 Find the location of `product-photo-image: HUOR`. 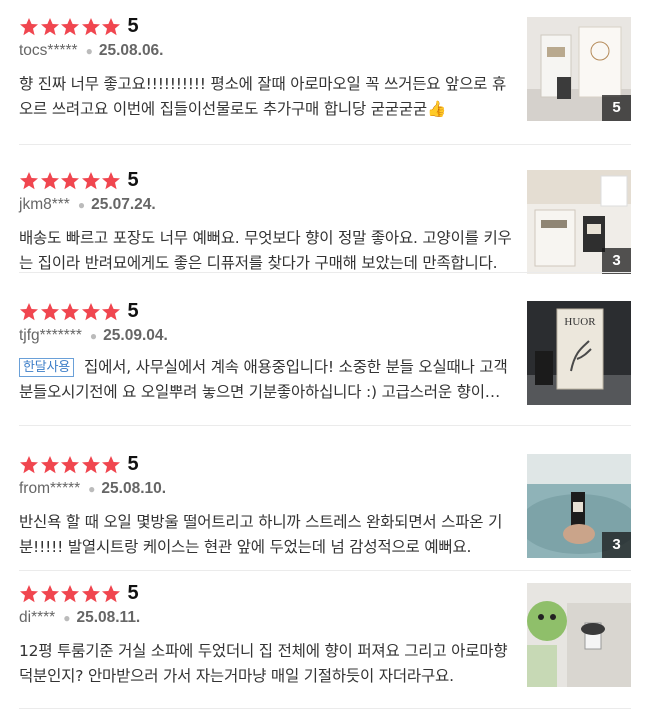

product-photo-image: HUOR is located at coordinates (579, 353).